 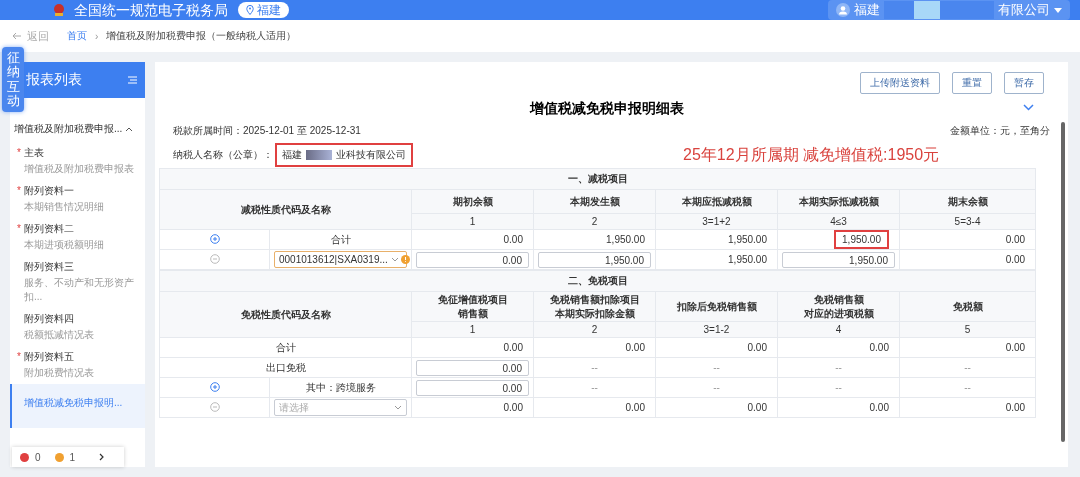 What do you see at coordinates (201, 36) in the screenshot?
I see `breadcrumb: 增值税及附加税费申报（一般纳税人适用）` at bounding box center [201, 36].